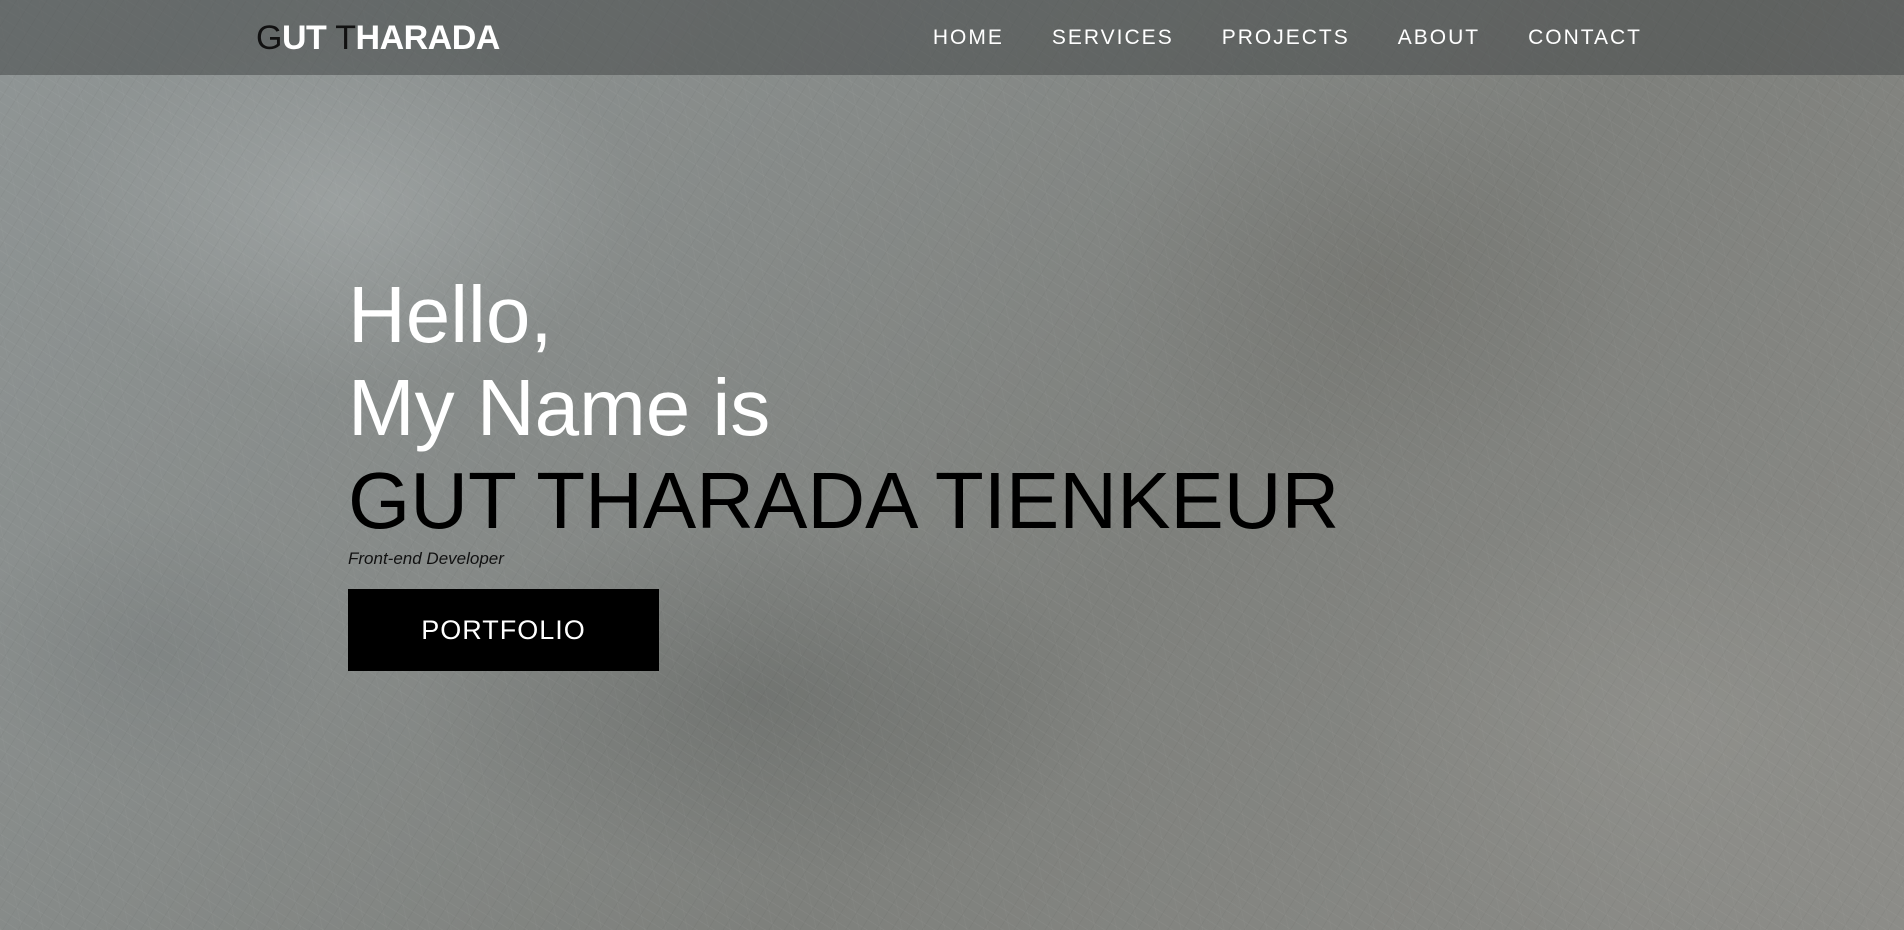 The image size is (1904, 930). Describe the element at coordinates (1113, 38) in the screenshot. I see `nav-item-services: SERVICES` at that location.